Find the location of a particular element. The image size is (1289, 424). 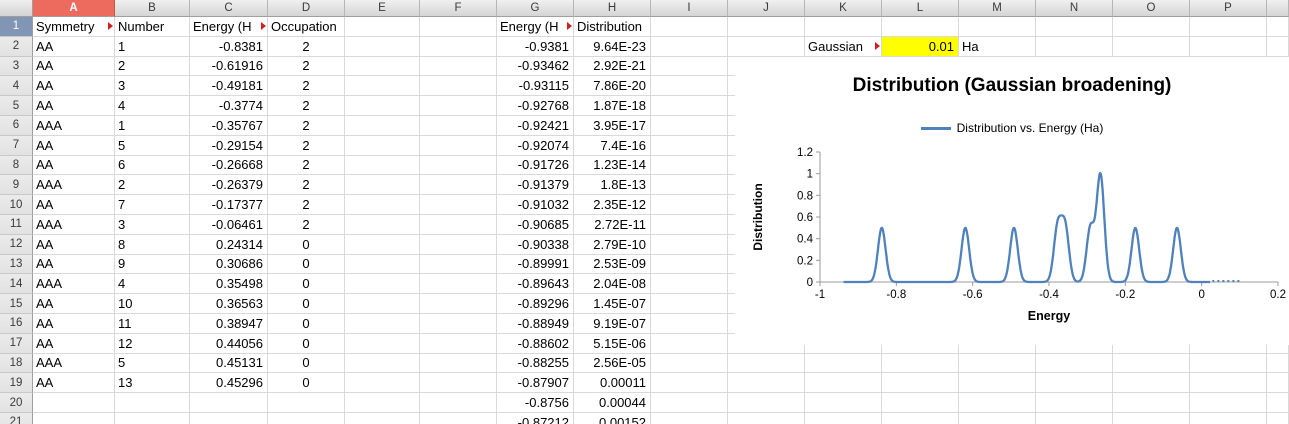

cell-H12: 2.79E-10 is located at coordinates (612, 244).